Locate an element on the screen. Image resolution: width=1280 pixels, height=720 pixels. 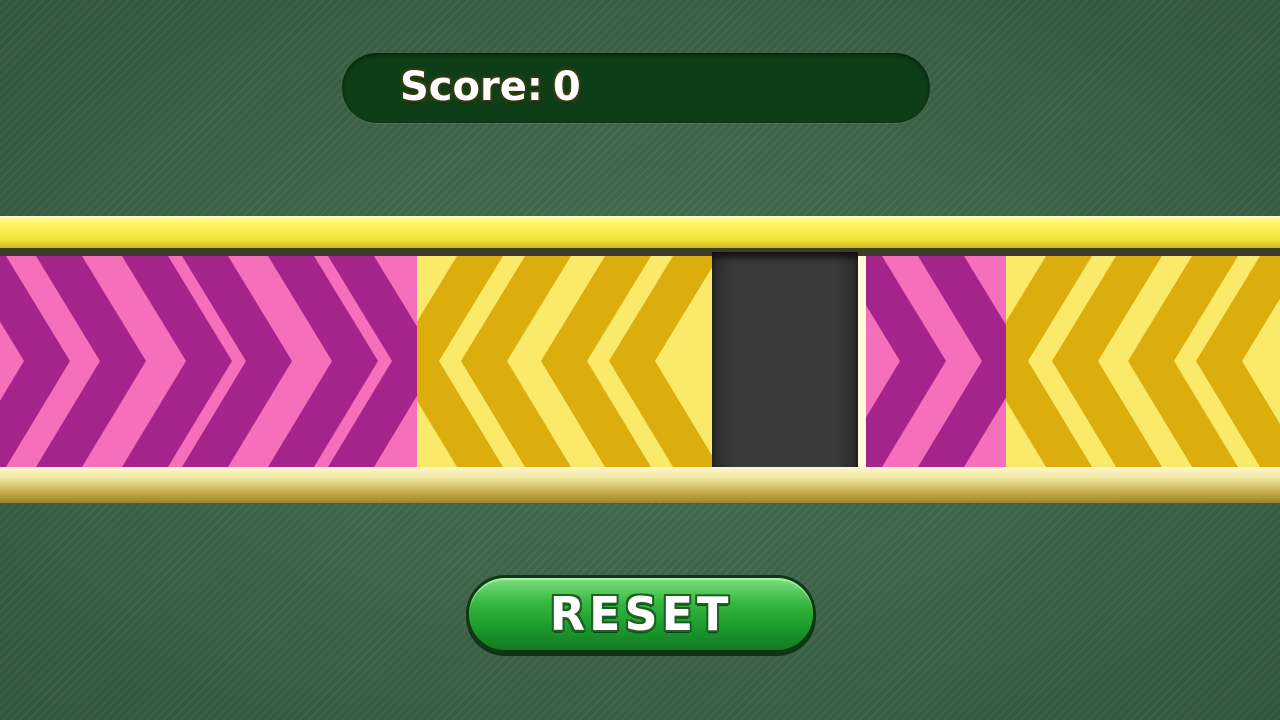
reset-label: RESET is located at coordinates (641, 614).